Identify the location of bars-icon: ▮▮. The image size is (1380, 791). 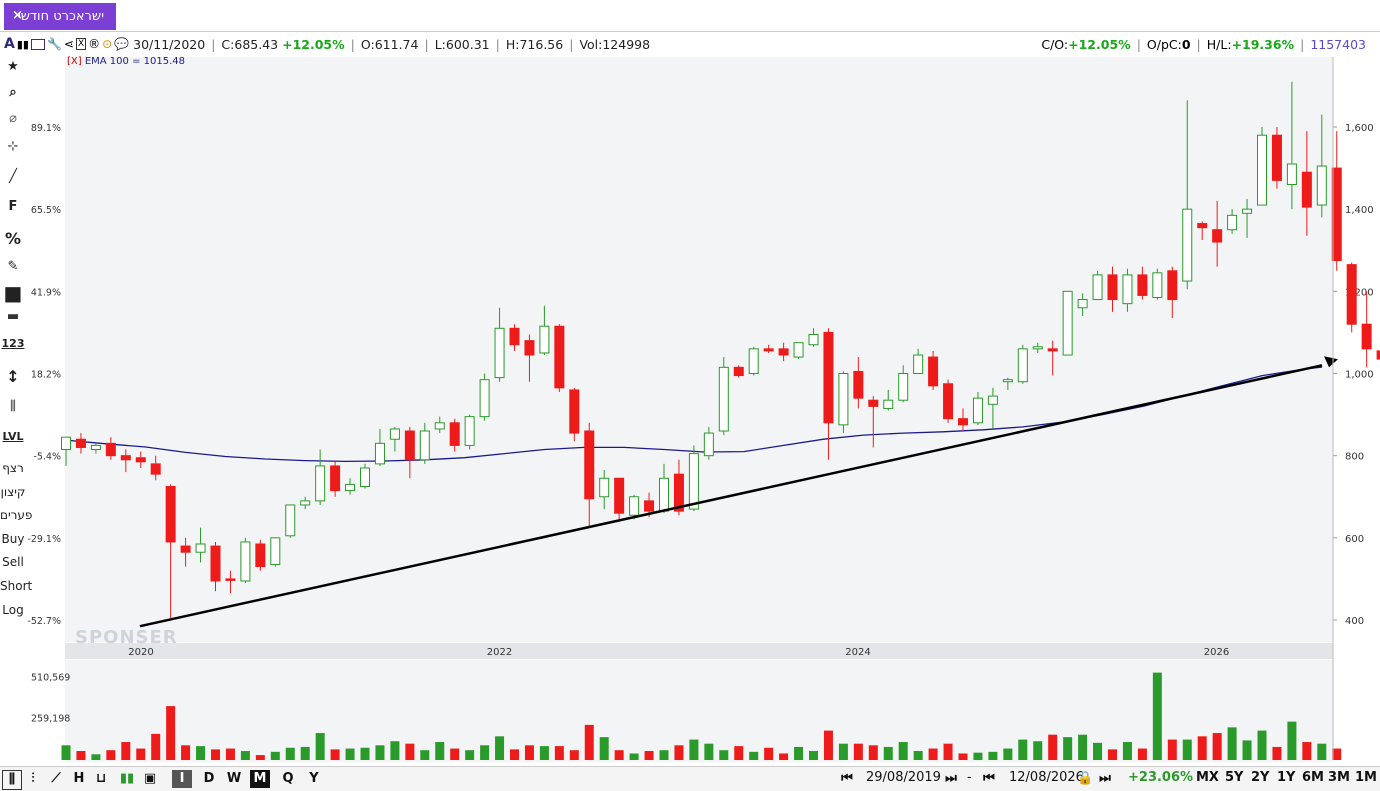
(23, 44).